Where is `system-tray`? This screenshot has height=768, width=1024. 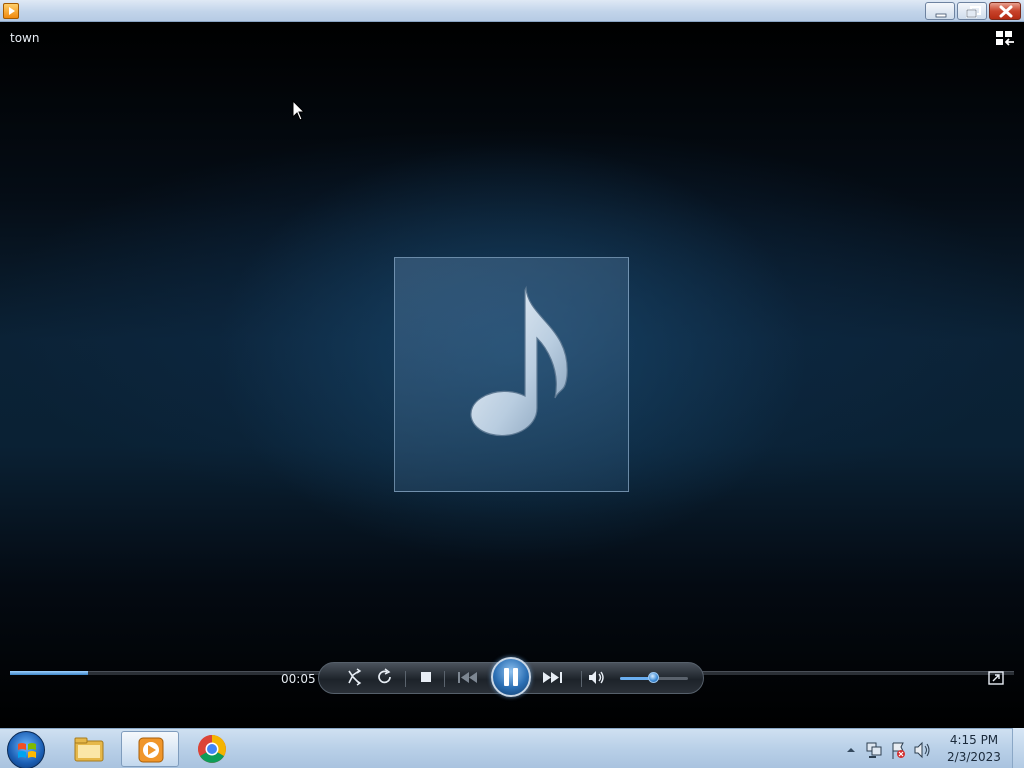 system-tray is located at coordinates (888, 750).